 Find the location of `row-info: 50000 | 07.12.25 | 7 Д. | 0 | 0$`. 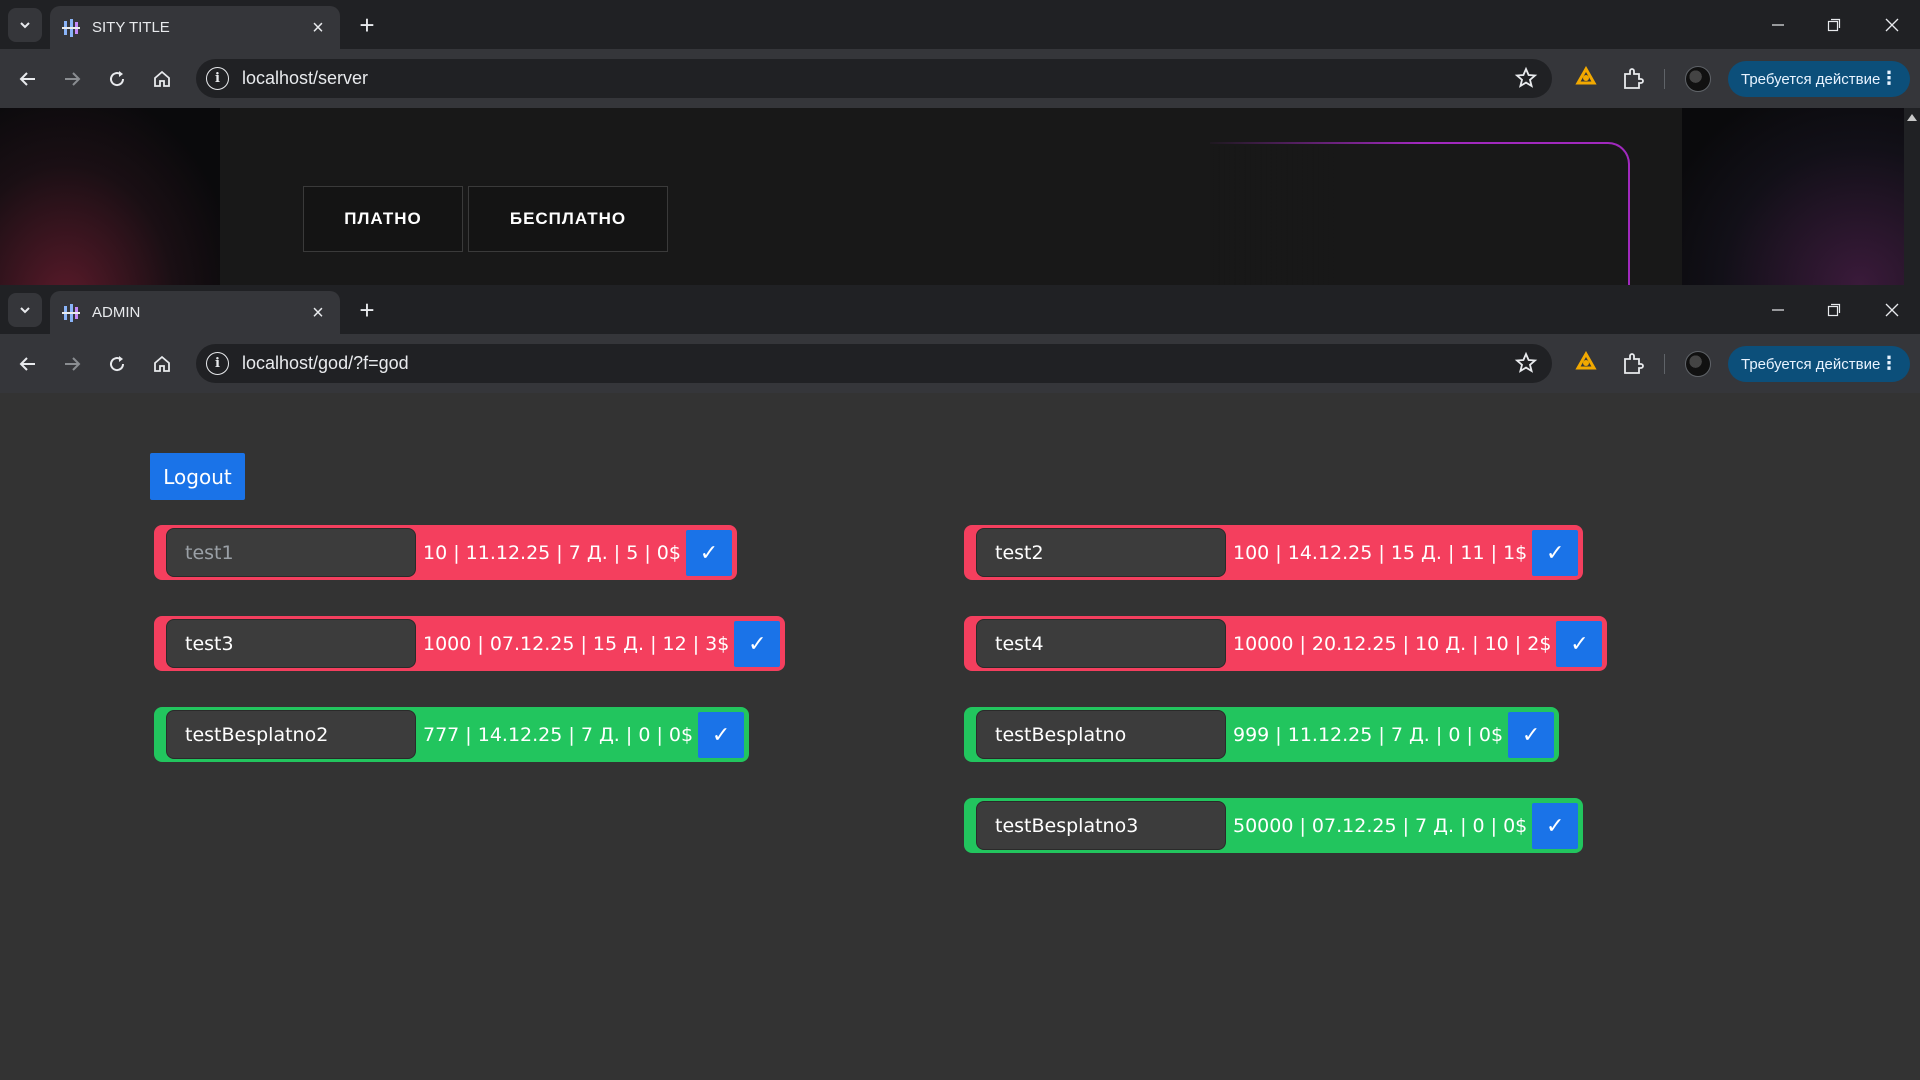

row-info: 50000 | 07.12.25 | 7 Д. | 0 | 0$ is located at coordinates (1380, 825).